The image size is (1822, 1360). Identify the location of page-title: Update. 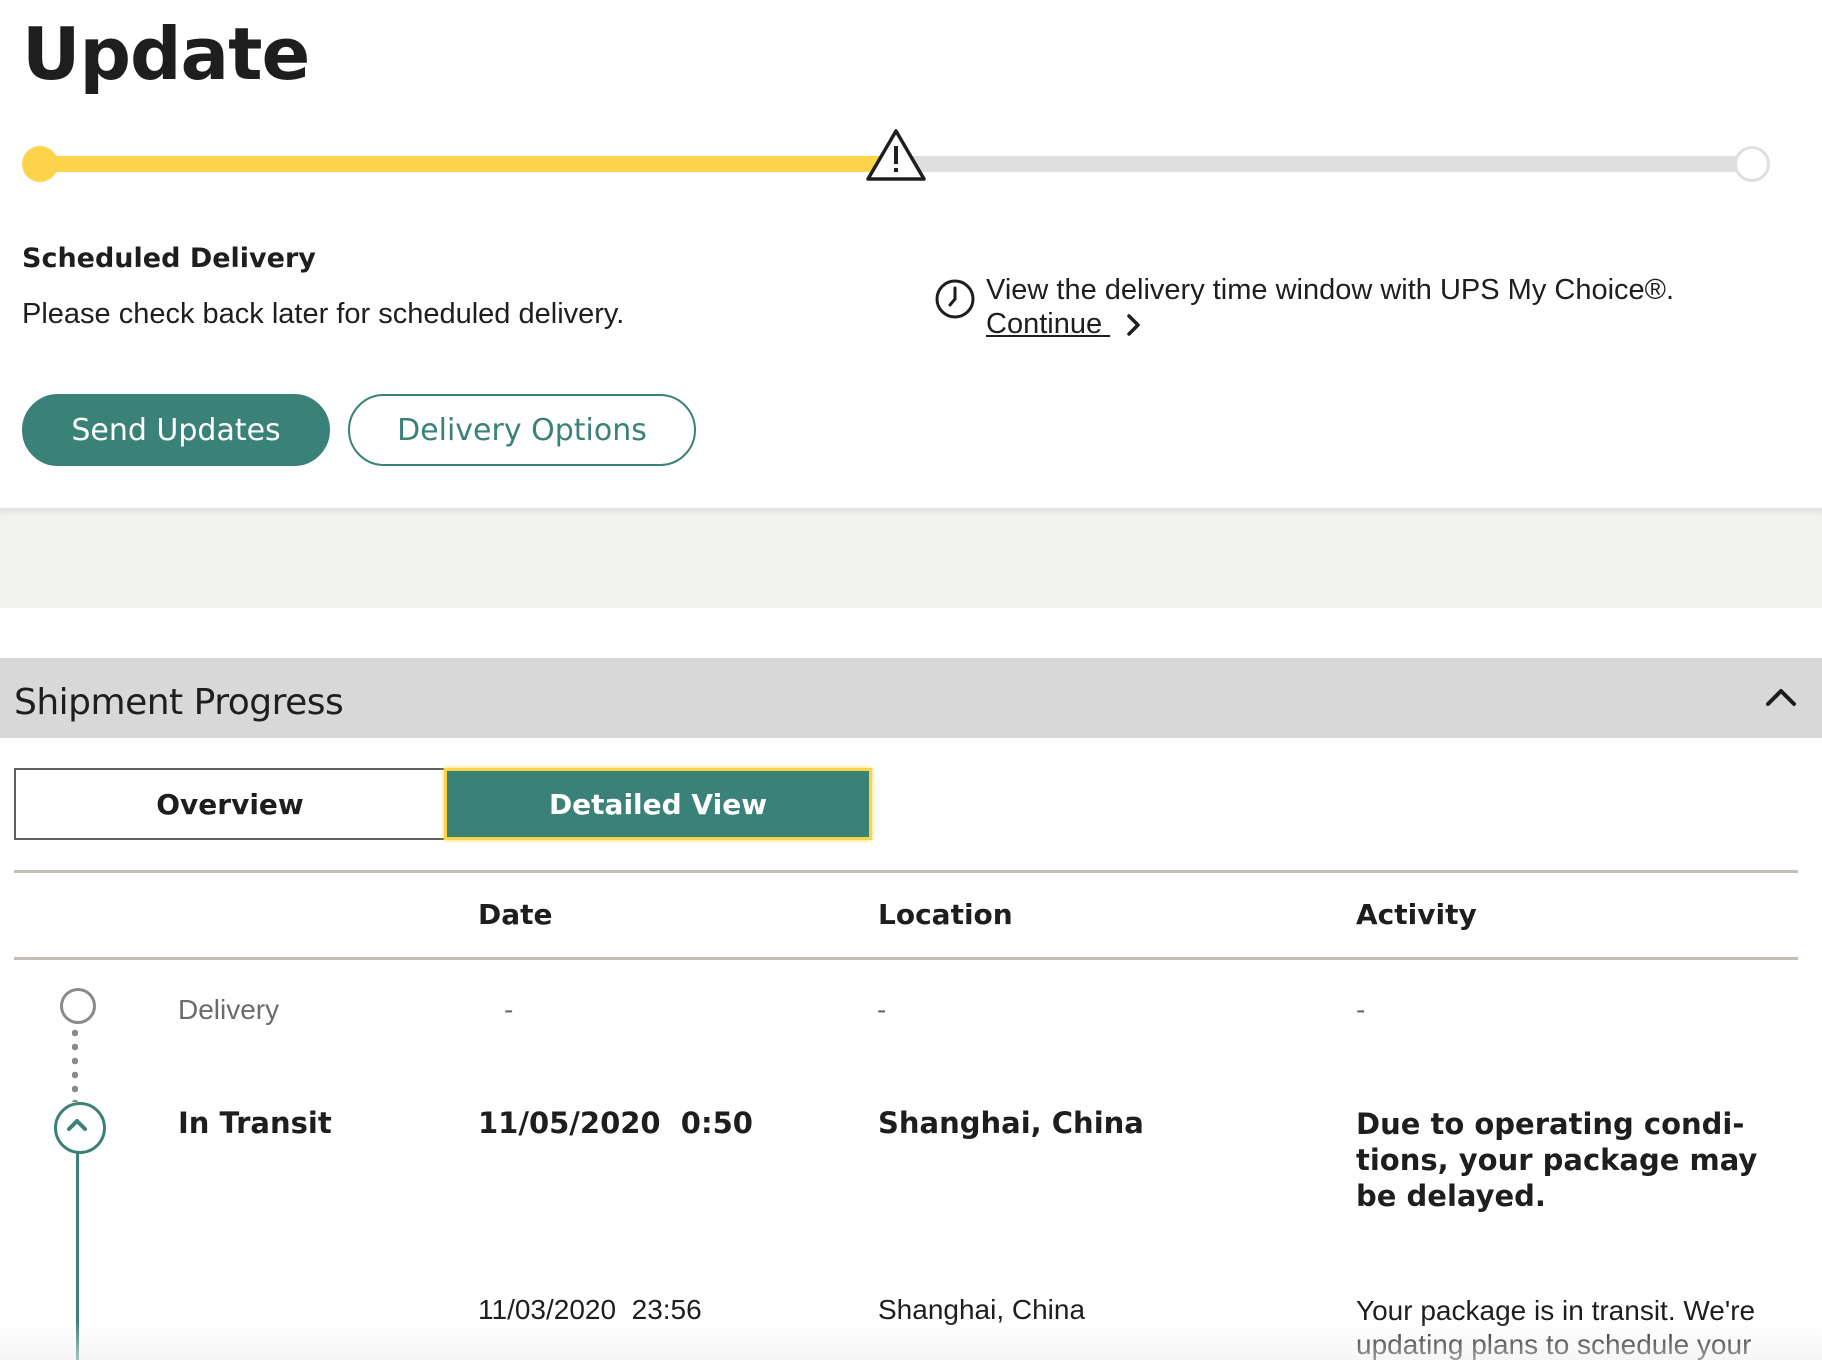
(166, 54).